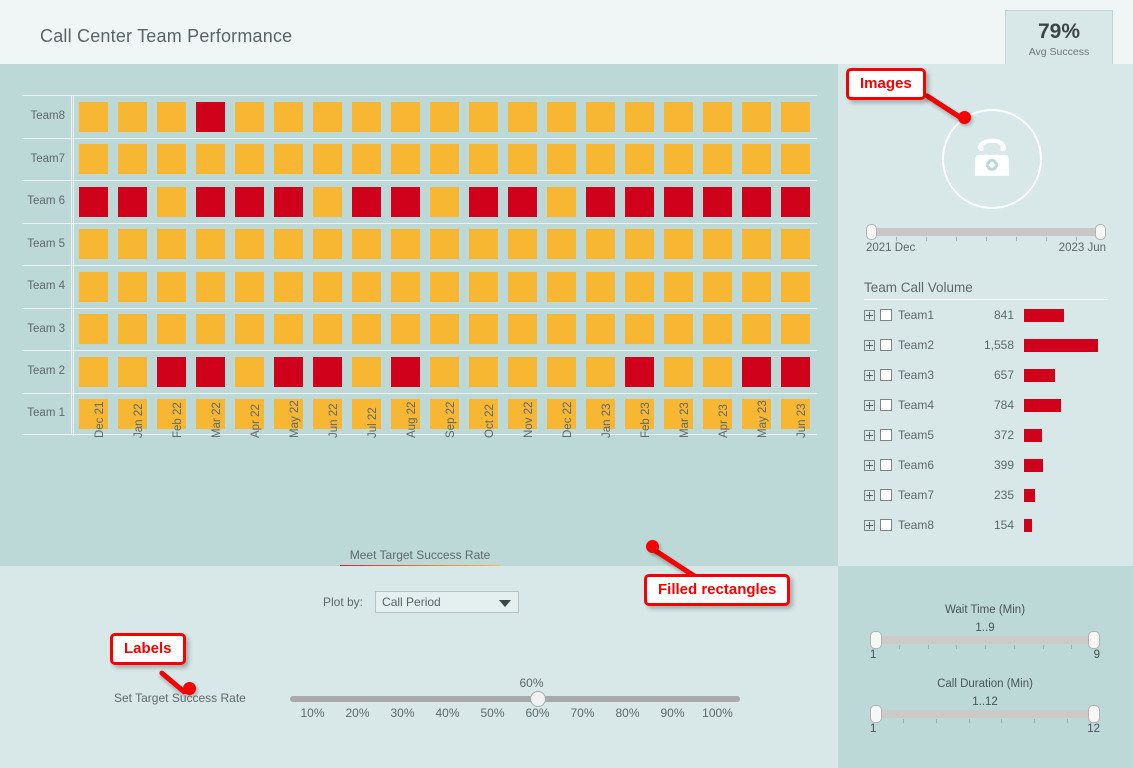 Image resolution: width=1133 pixels, height=768 pixels. Describe the element at coordinates (876, 640) in the screenshot. I see `wait-time-handle-min` at that location.